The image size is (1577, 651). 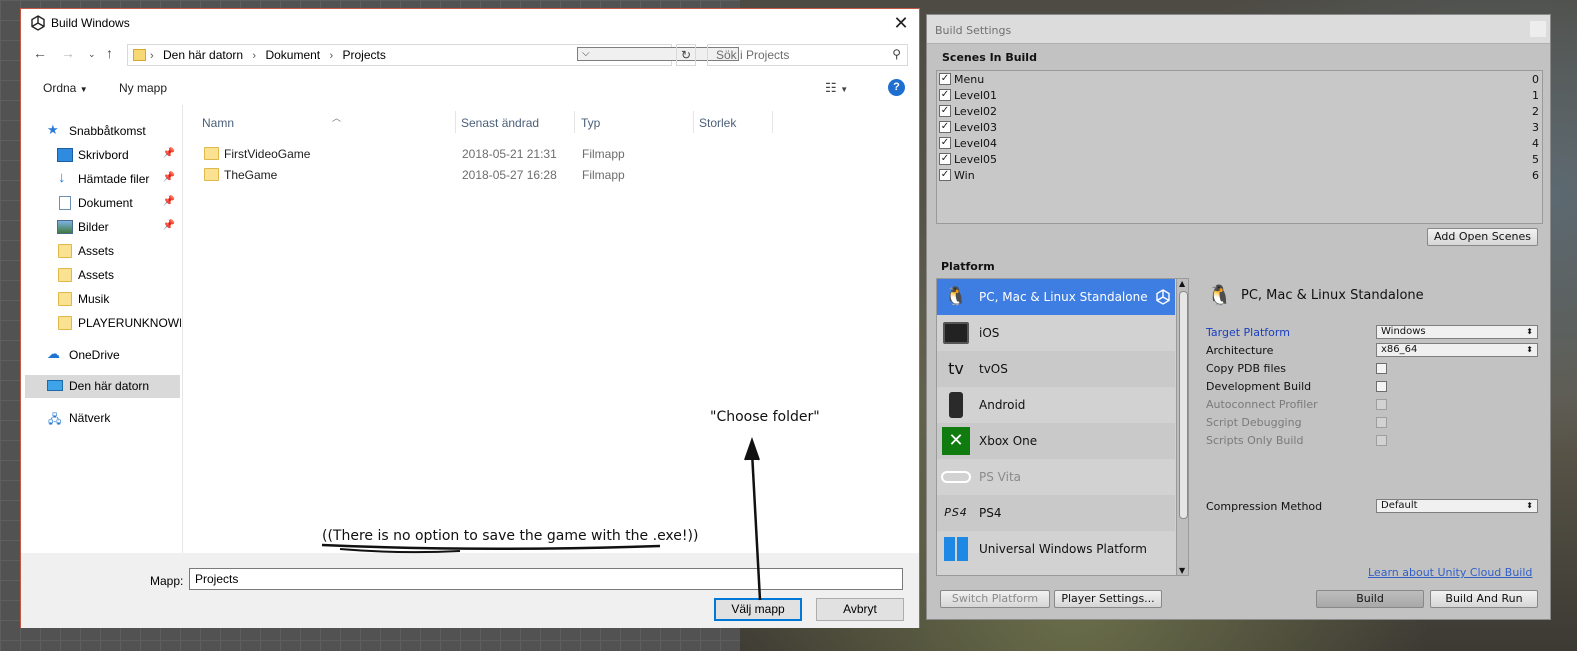 I want to click on sidebar-item-playerunknown: PLAYERUNKNOWN, so click(x=101, y=323).